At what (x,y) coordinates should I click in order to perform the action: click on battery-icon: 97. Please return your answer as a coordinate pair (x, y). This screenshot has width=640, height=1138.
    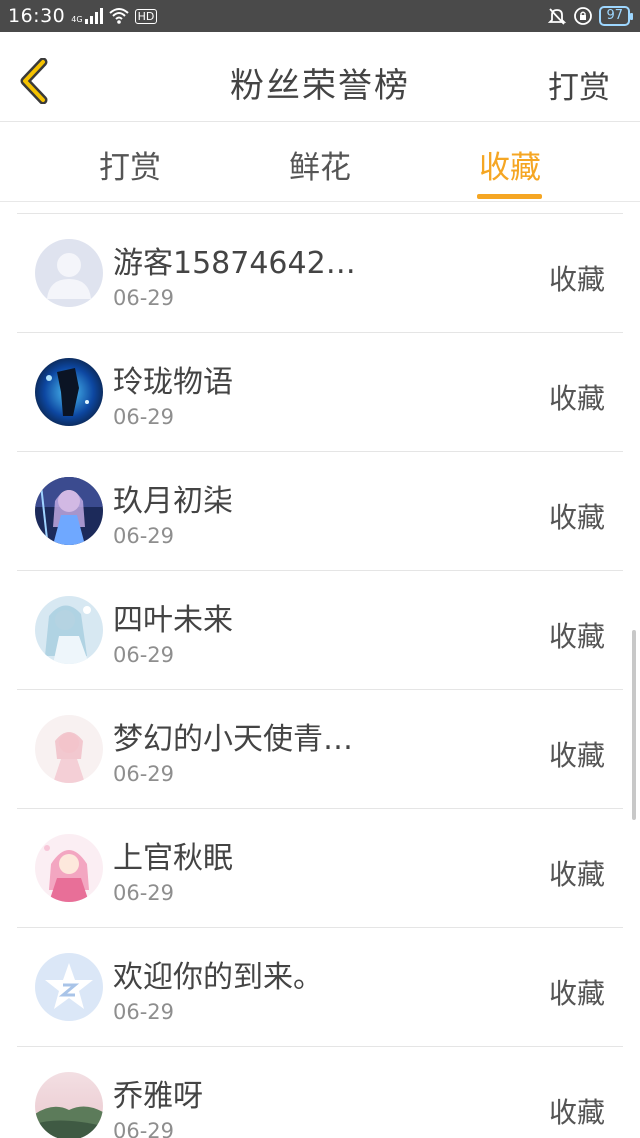
    Looking at the image, I should click on (616, 16).